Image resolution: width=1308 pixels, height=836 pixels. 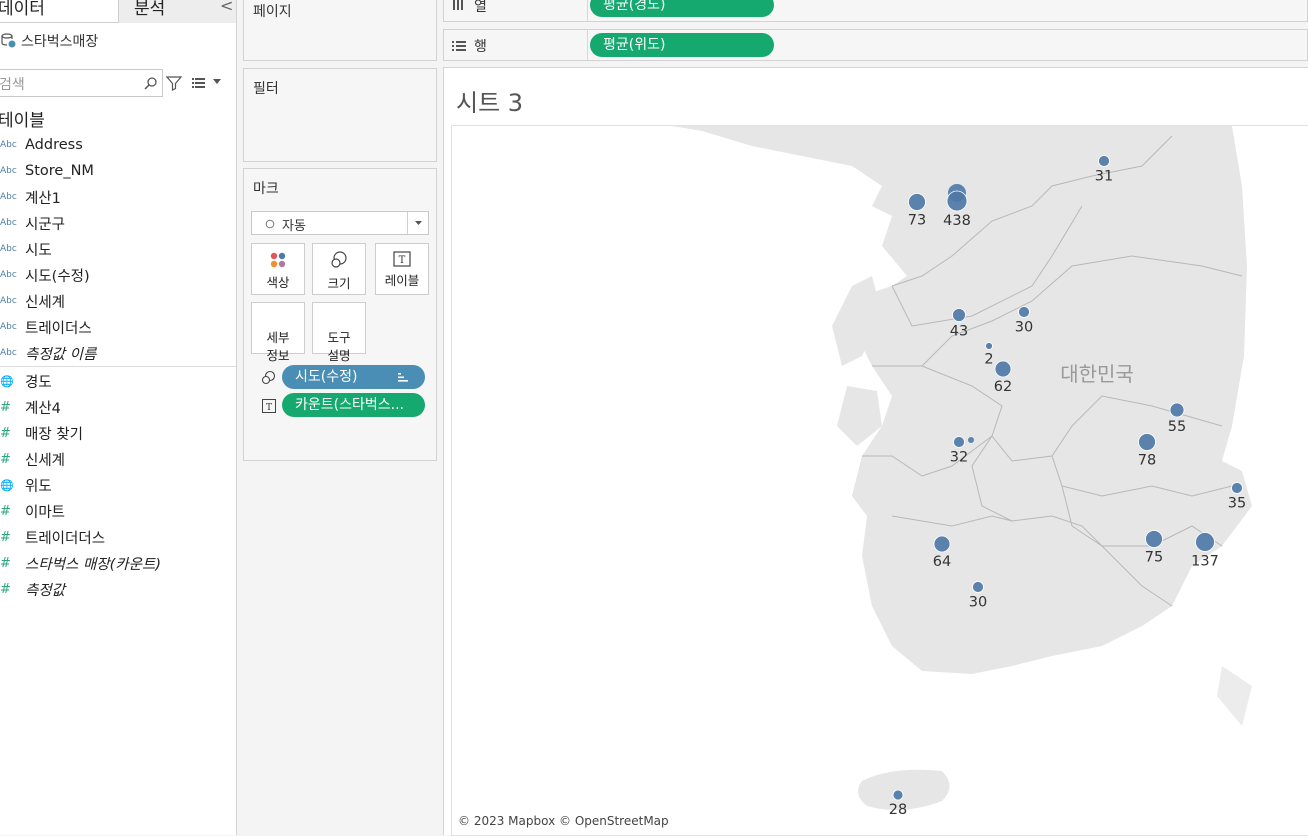 What do you see at coordinates (118, 327) in the screenshot?
I see `field-item: Abc 트레이더스` at bounding box center [118, 327].